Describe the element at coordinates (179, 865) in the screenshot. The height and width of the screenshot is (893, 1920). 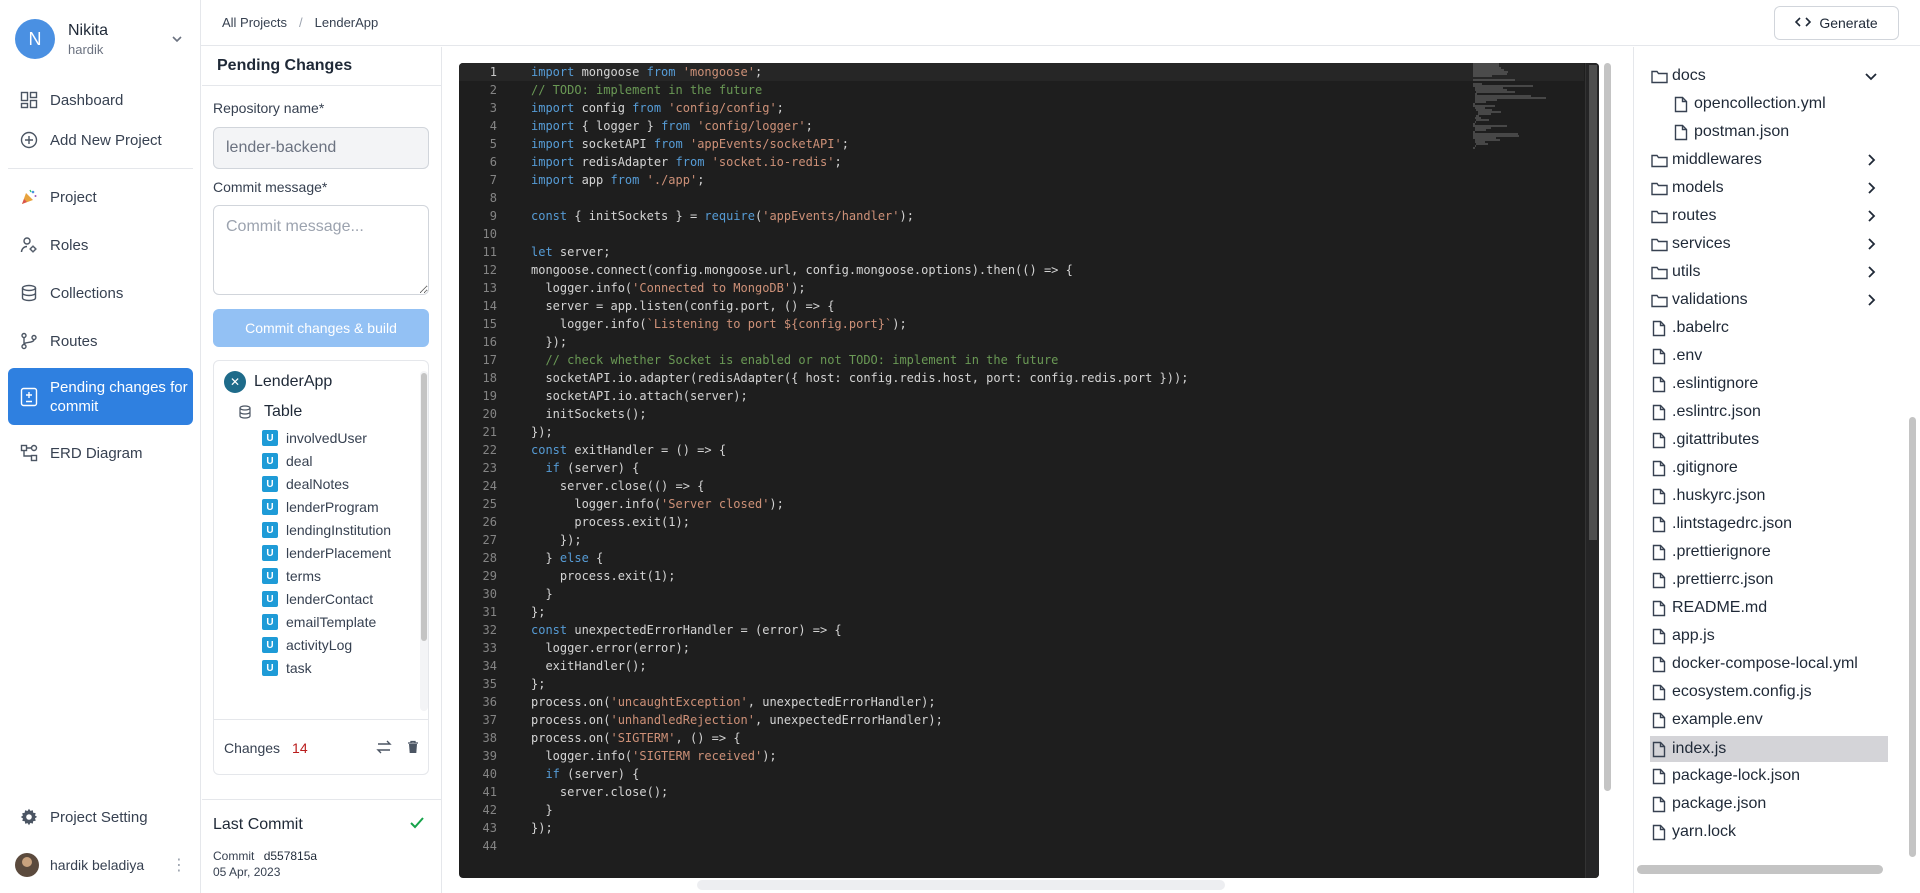
I see `more-vertical-icon: ⋮` at that location.